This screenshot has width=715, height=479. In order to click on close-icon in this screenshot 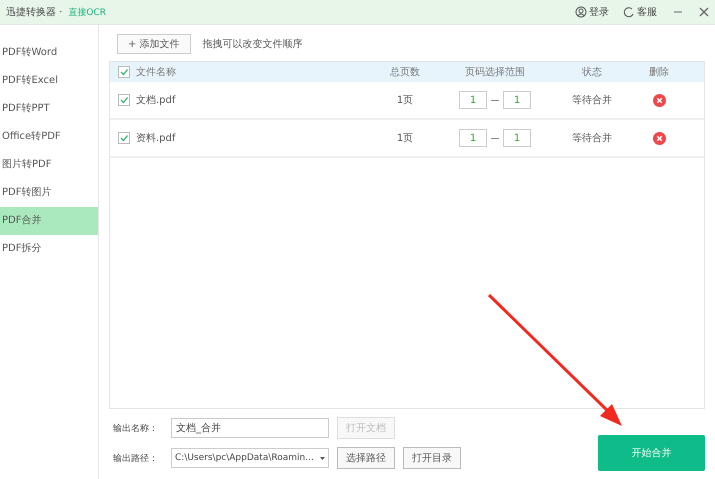, I will do `click(704, 12)`.